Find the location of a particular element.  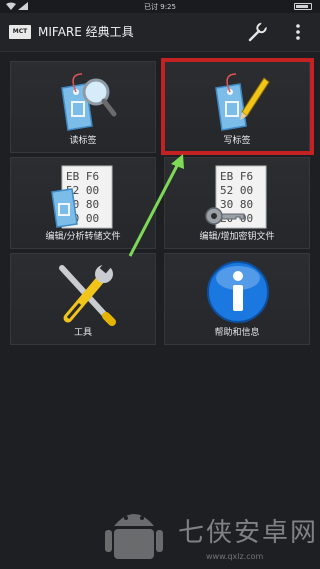

watermark-url: www.qxlz.com is located at coordinates (235, 556).